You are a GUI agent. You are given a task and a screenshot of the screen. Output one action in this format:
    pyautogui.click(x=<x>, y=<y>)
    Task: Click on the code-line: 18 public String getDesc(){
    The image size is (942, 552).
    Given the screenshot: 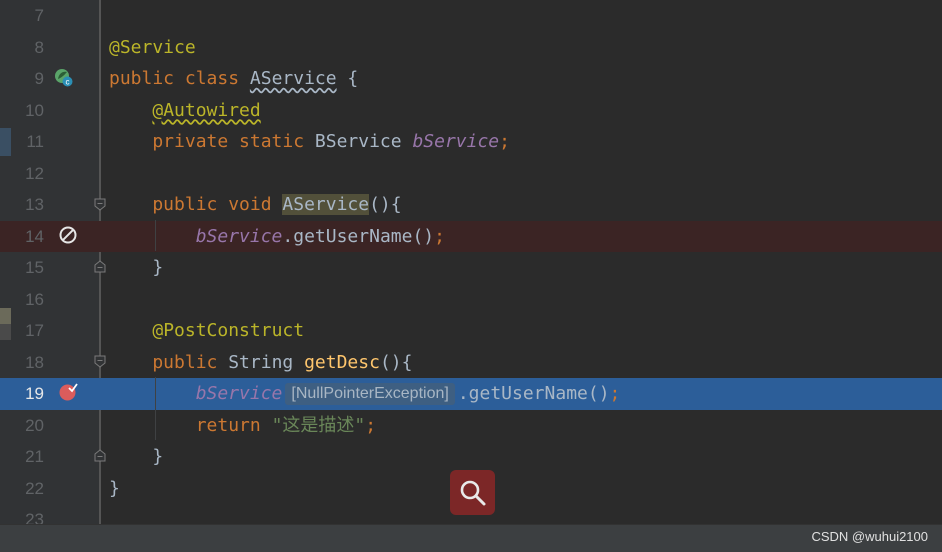 What is the action you would take?
    pyautogui.click(x=471, y=363)
    